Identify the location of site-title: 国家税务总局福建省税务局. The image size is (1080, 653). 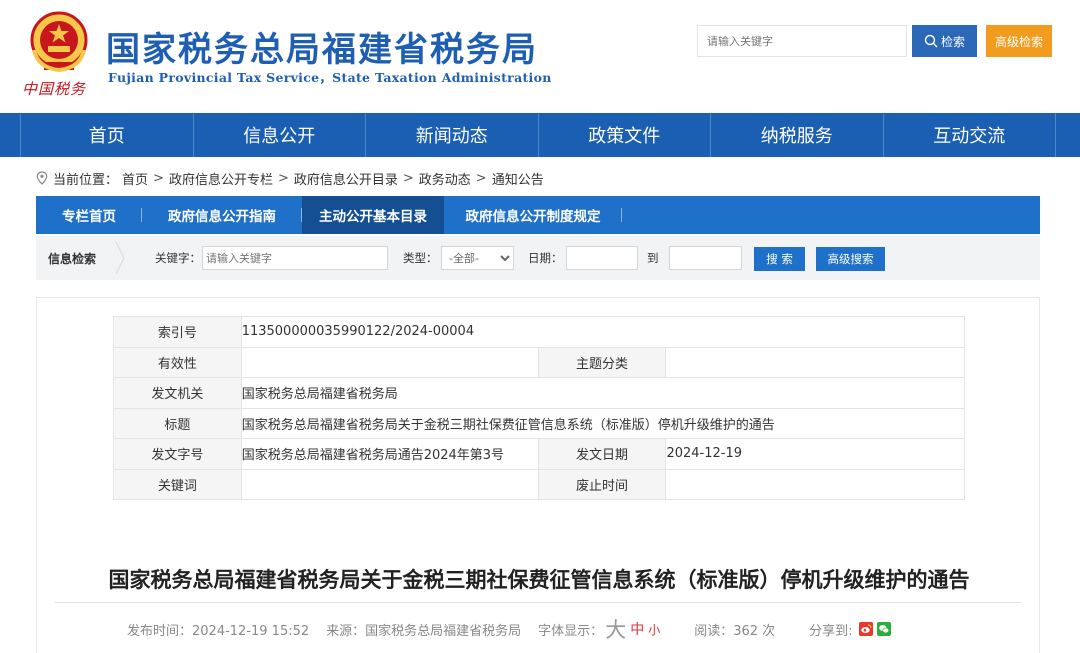
(322, 50).